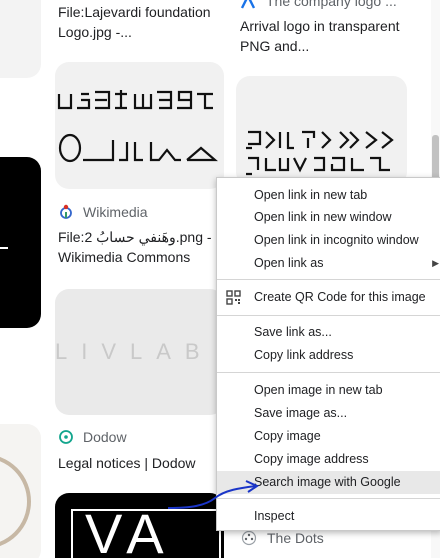 This screenshot has height=558, width=440. What do you see at coordinates (340, 297) in the screenshot?
I see `menu-create-qr-code-label: Create QR Code for this image` at bounding box center [340, 297].